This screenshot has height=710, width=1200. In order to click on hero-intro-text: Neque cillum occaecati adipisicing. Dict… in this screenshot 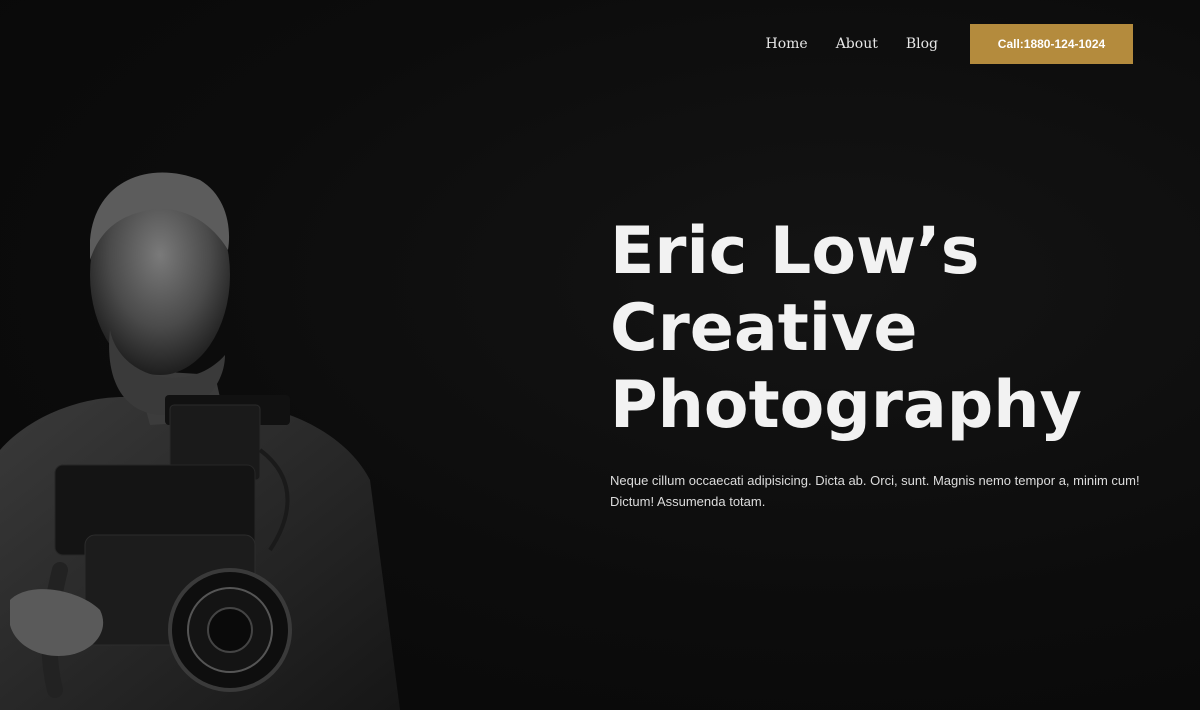, I will do `click(875, 491)`.